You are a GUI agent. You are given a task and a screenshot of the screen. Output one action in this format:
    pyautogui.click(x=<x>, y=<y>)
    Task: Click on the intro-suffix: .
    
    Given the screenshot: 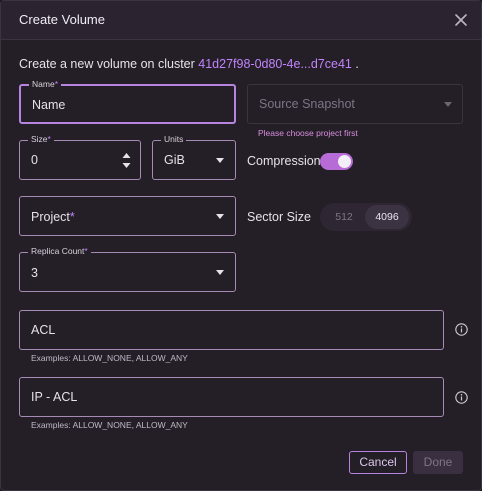 What is the action you would take?
    pyautogui.click(x=357, y=64)
    